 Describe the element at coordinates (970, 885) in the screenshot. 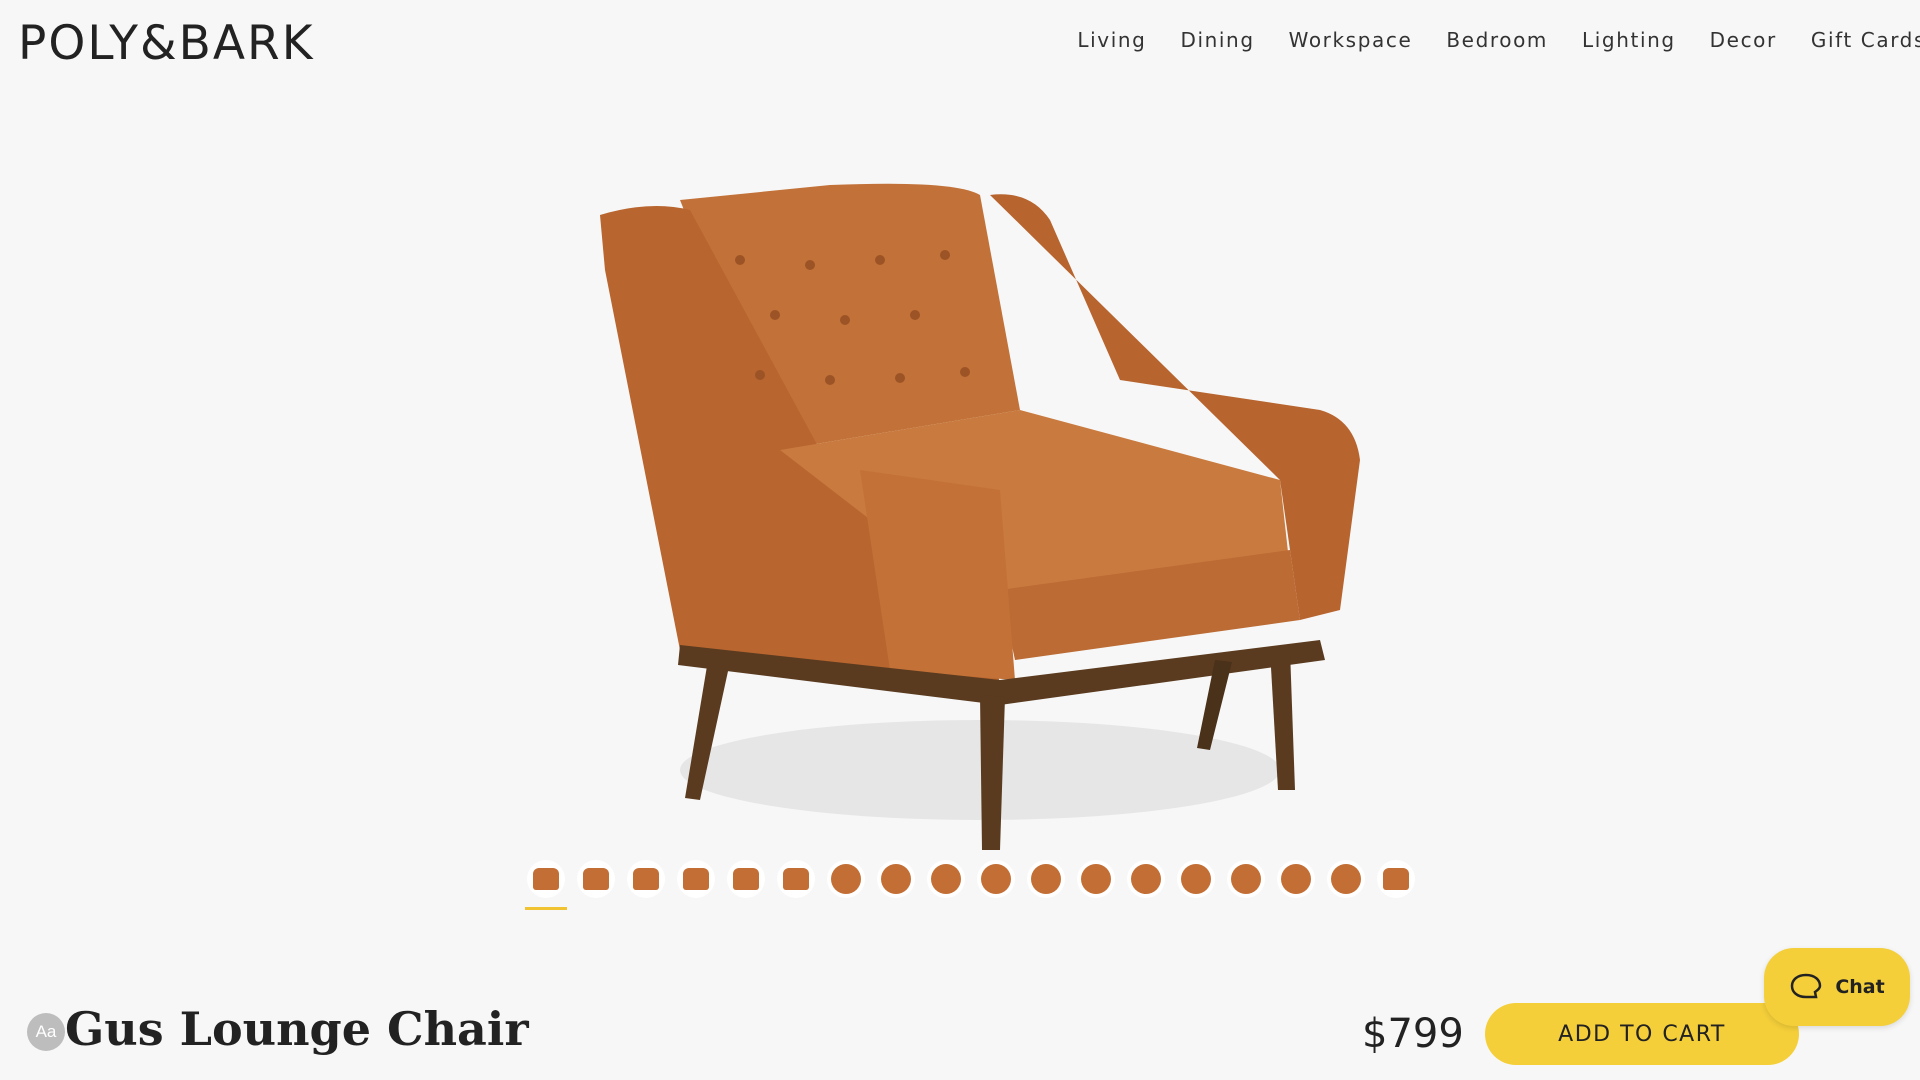

I see `thumbnail-strip` at that location.